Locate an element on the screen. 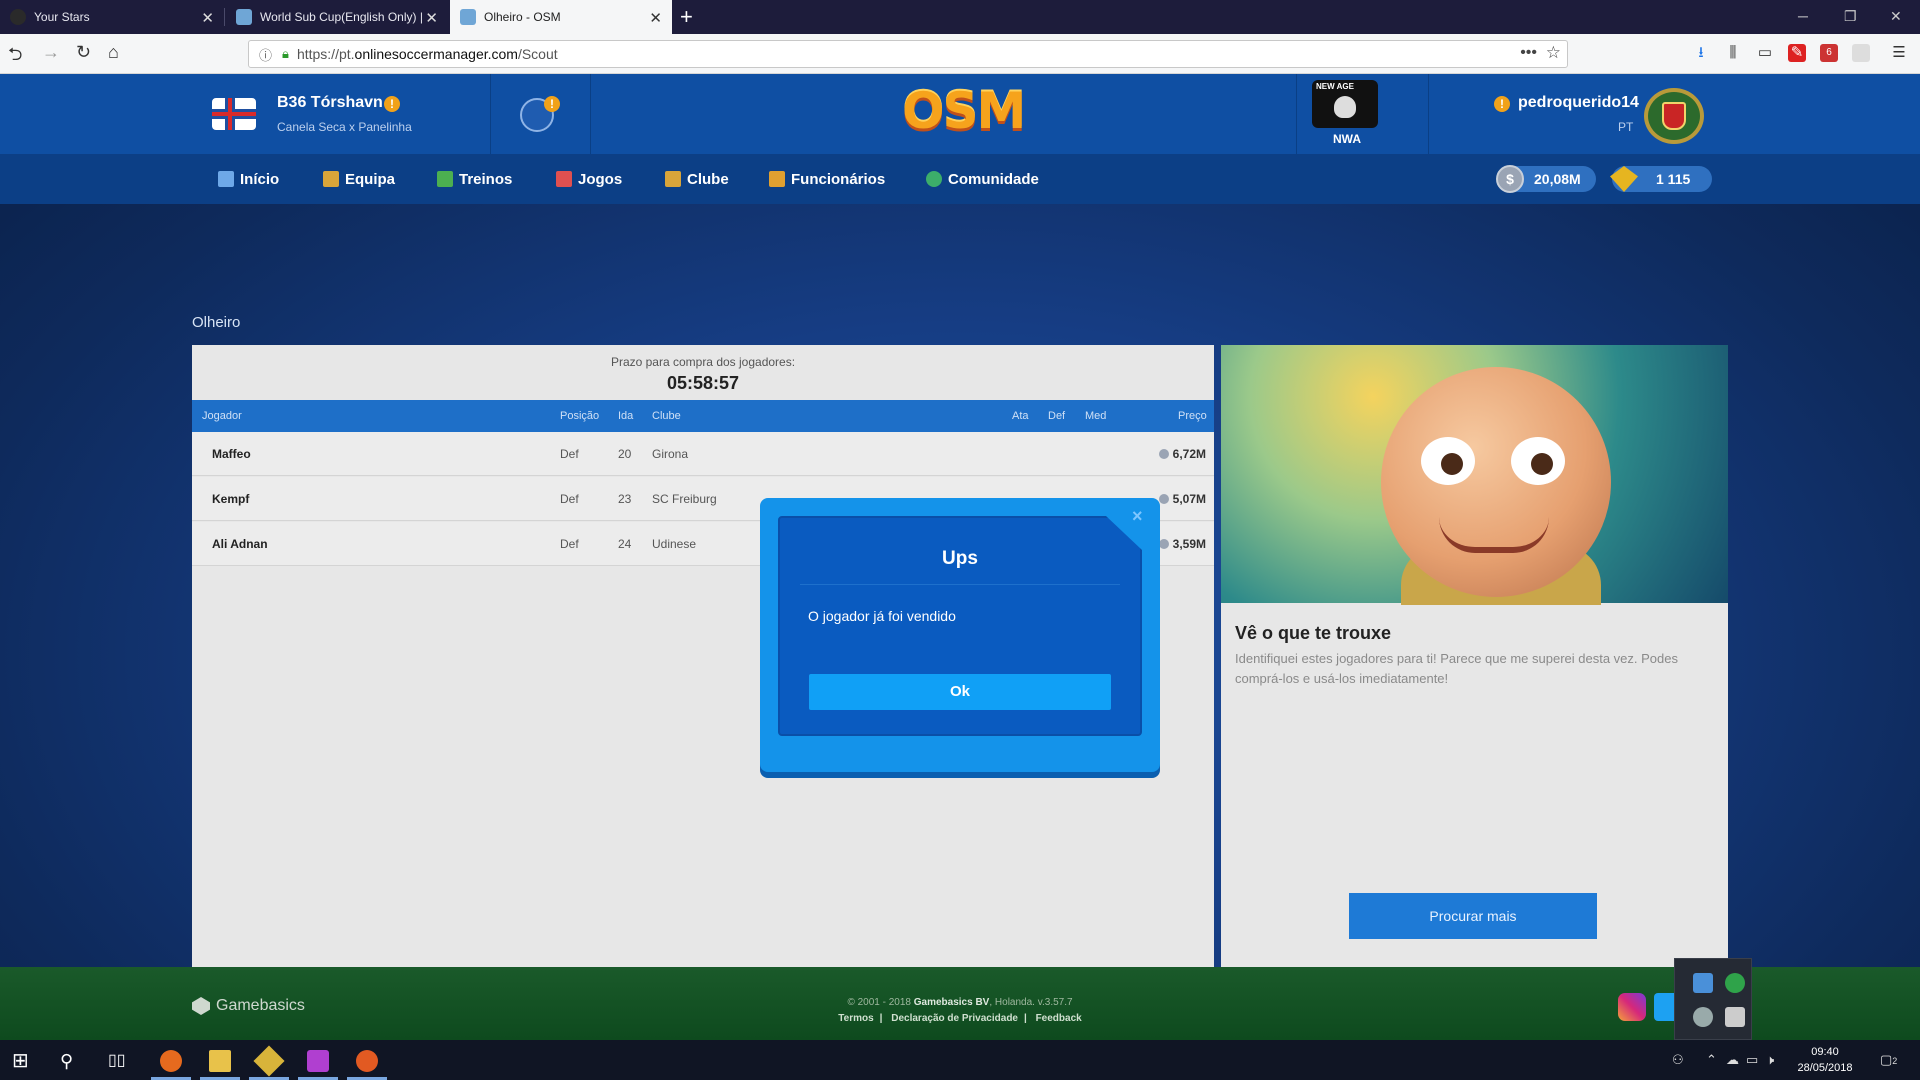  onedrive-icon: ☁ is located at coordinates (1732, 1060).